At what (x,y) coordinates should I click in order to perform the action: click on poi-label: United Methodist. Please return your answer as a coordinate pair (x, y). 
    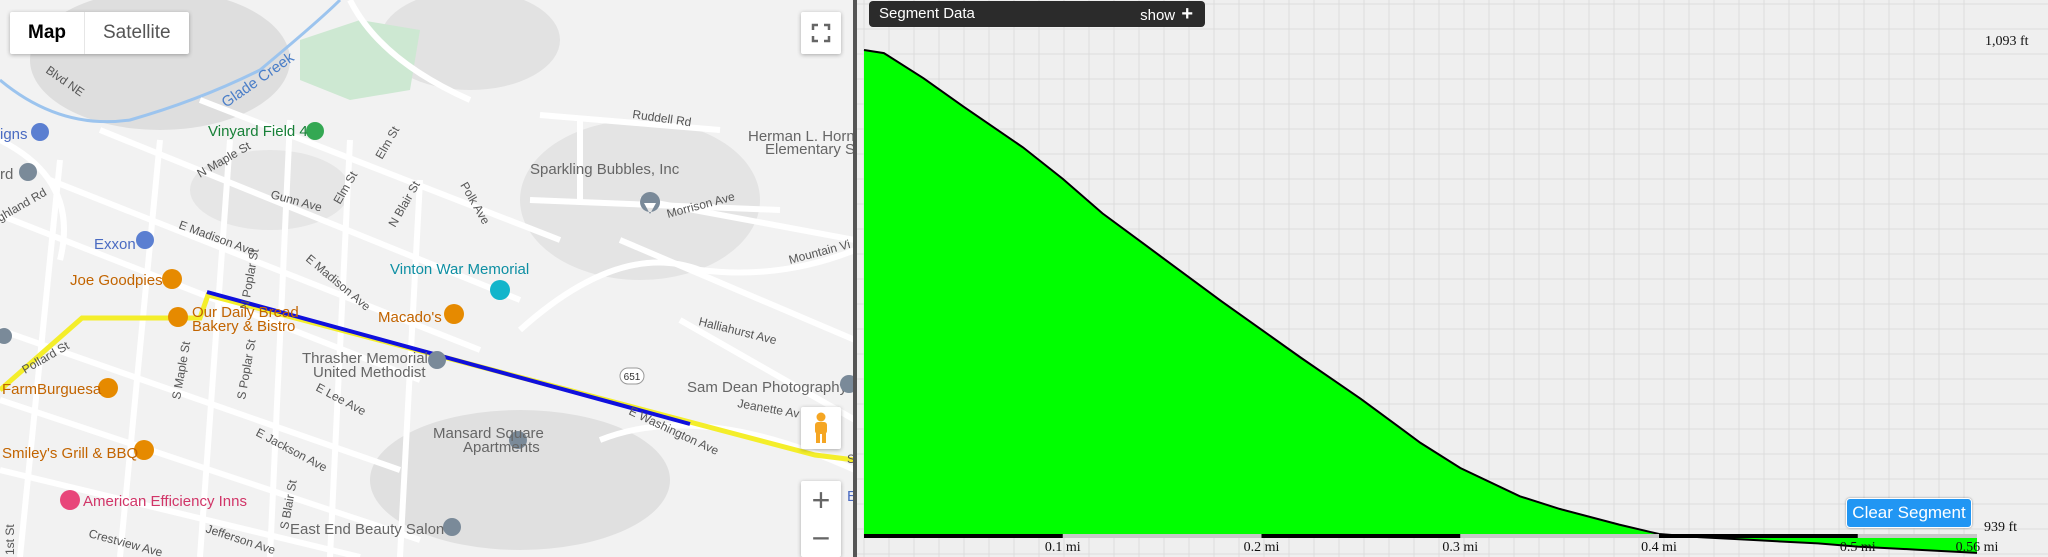
    Looking at the image, I should click on (369, 372).